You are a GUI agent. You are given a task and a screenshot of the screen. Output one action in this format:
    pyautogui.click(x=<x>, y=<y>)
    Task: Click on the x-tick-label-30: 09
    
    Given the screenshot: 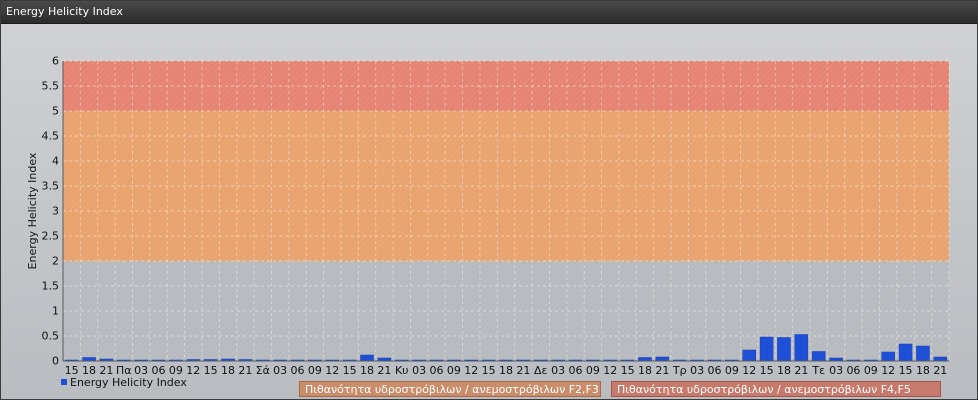 What is the action you would take?
    pyautogui.click(x=593, y=370)
    